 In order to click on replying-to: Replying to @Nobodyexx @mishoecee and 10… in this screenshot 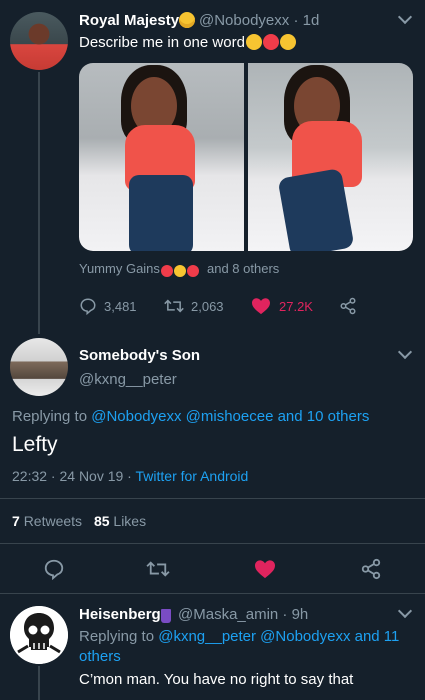, I will do `click(190, 416)`.